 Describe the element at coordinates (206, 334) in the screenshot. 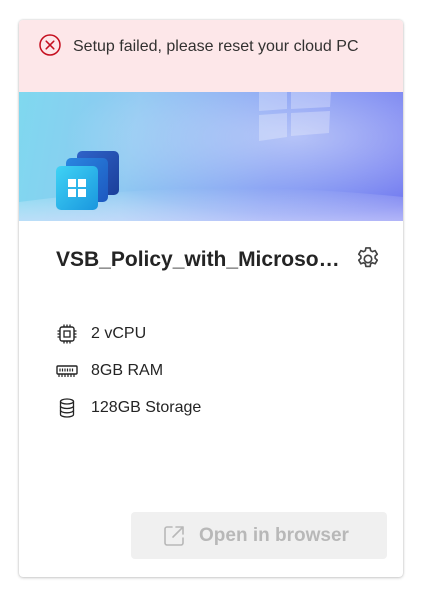

I see `spec-cpu: 2 vCPU` at that location.